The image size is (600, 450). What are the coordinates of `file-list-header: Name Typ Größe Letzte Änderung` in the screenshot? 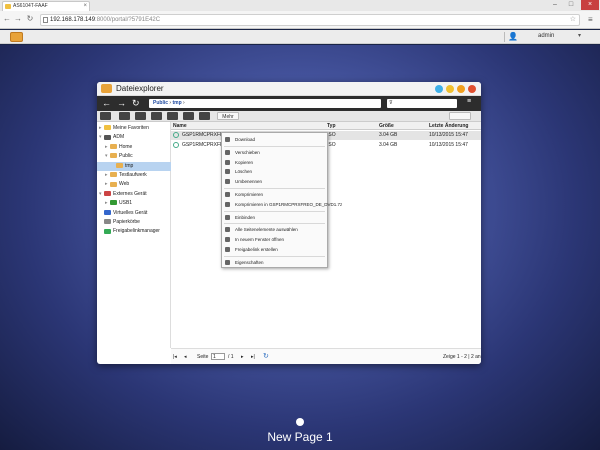 It's located at (326, 126).